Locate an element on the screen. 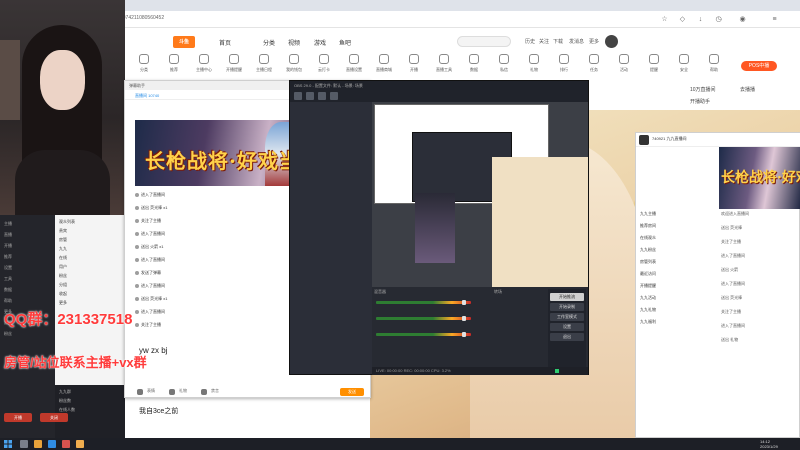 This screenshot has width=800, height=450. left-panel-item: 直播 is located at coordinates (8, 235).